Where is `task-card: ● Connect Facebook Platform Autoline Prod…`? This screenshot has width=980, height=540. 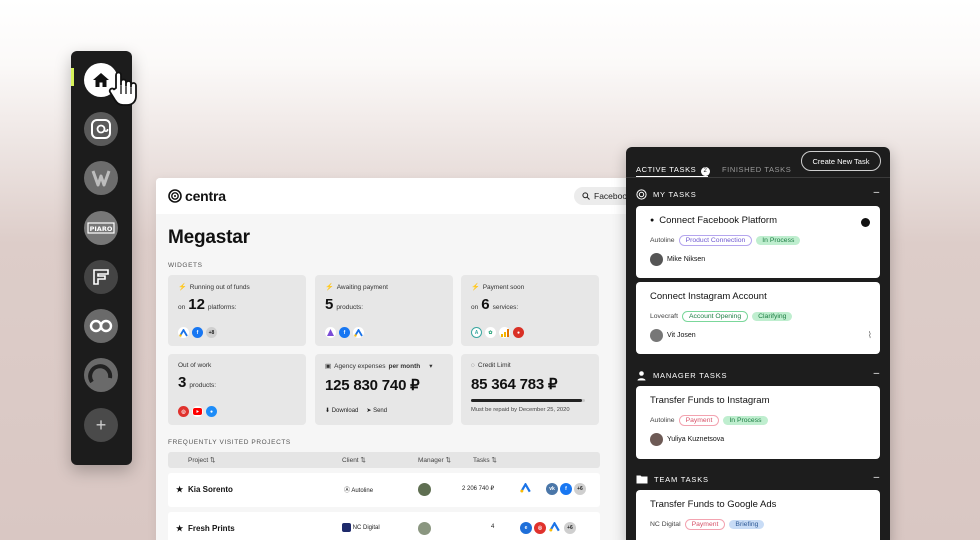 task-card: ● Connect Facebook Platform Autoline Prod… is located at coordinates (758, 242).